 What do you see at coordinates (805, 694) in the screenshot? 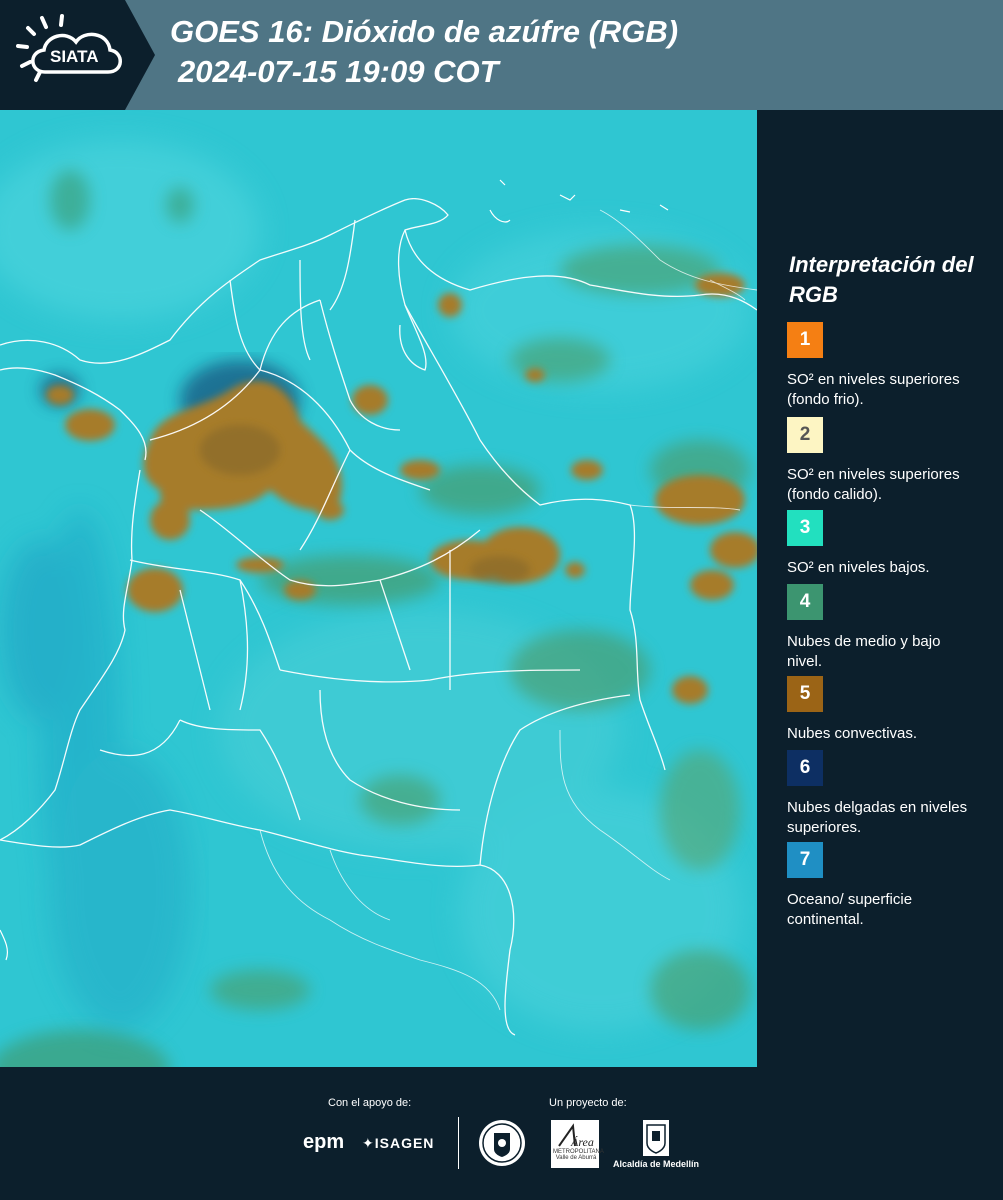
I see `legend-swatch-5: 5` at bounding box center [805, 694].